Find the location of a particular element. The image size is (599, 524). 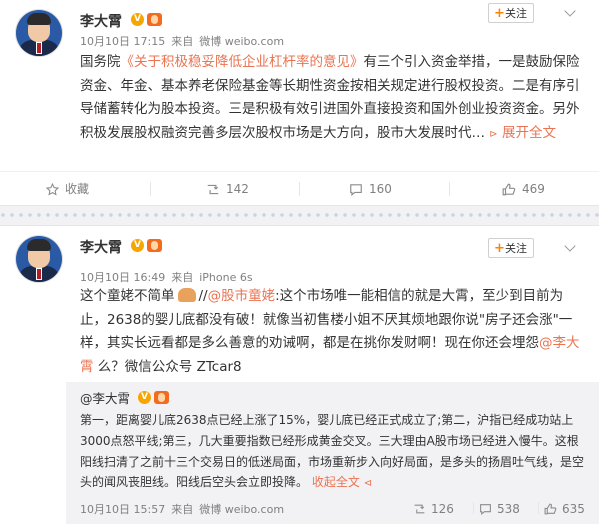

favorite-button: 收藏 is located at coordinates (67, 189).